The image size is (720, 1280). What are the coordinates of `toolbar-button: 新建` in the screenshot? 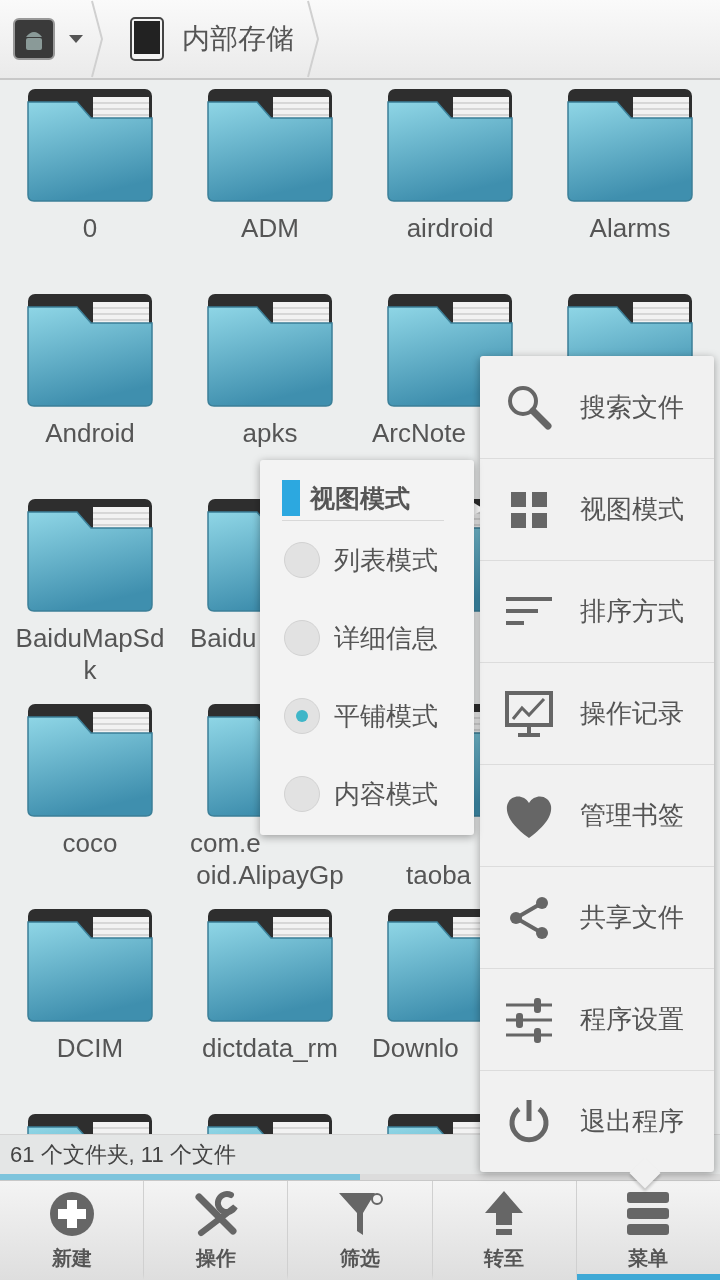 It's located at (72, 1230).